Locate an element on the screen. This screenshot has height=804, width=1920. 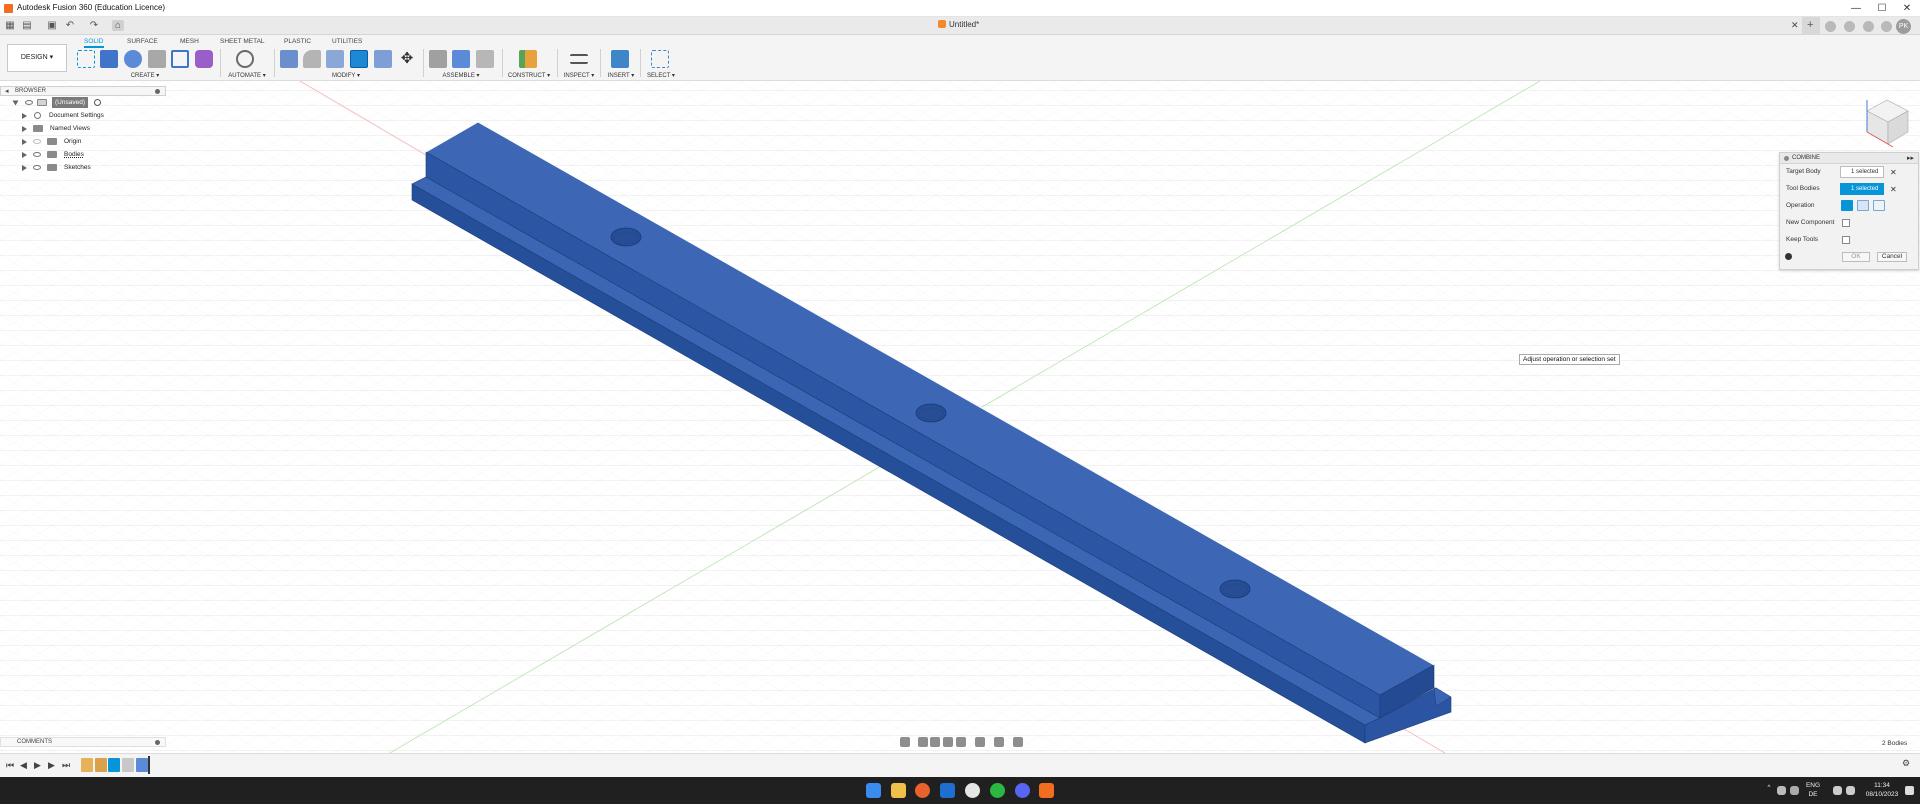
start-icon is located at coordinates (873, 790).